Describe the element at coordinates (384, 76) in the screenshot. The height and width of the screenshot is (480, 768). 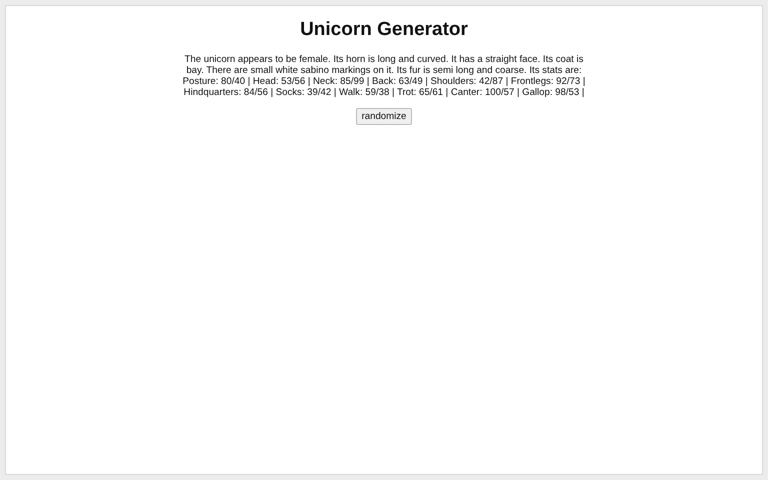
I see `unicorn-description: The unicorn appears to be female. Its horn is long and curved. It has a straight face. Its coat is bay. There are small white sabino markings on it. Its fur is semi long and coarse. Its stats are: Posture: 80/40 | Head: 53/56 | Neck: 85/99 | Back: 63/49 | Shoulders: 42/87 | Frontlegs: 92/73 | Hindquarters: 84/56 | Socks: 39/42 | Walk: 59/38 | Trot: 65/61 | Canter: 100/57 | Gallop: 98/53 |` at that location.